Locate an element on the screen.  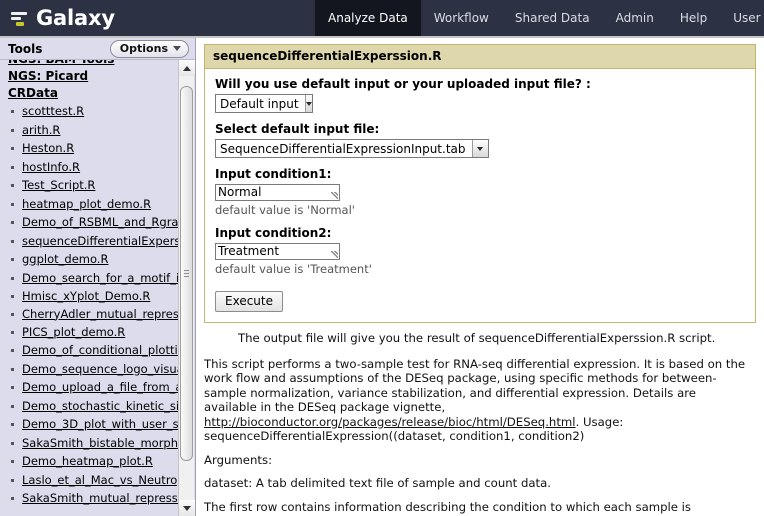
field-label: Select default input file: is located at coordinates (297, 129).